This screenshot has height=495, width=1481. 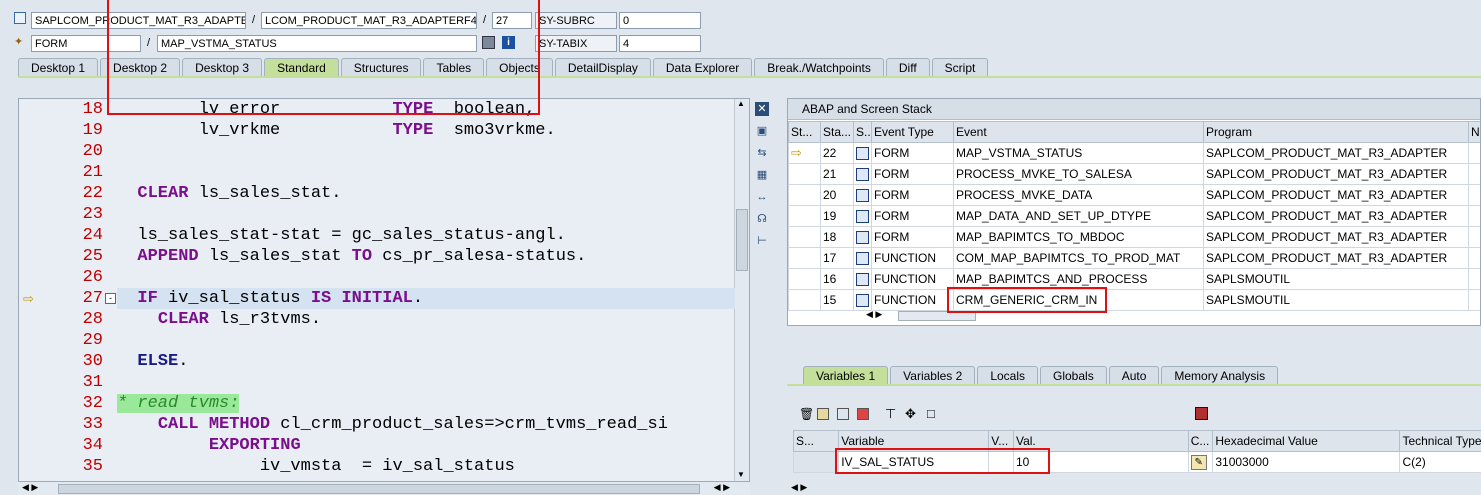 What do you see at coordinates (913, 132) in the screenshot?
I see `stack-col-header: Event Type` at bounding box center [913, 132].